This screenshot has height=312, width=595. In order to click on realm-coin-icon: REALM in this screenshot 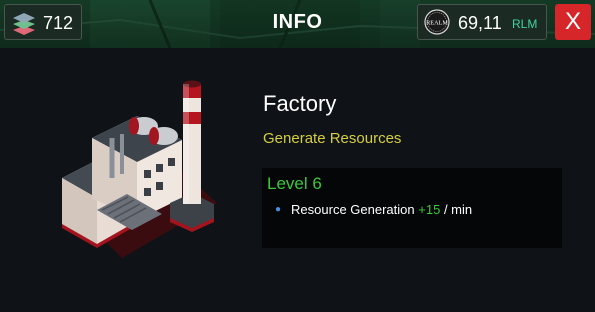, I will do `click(437, 22)`.